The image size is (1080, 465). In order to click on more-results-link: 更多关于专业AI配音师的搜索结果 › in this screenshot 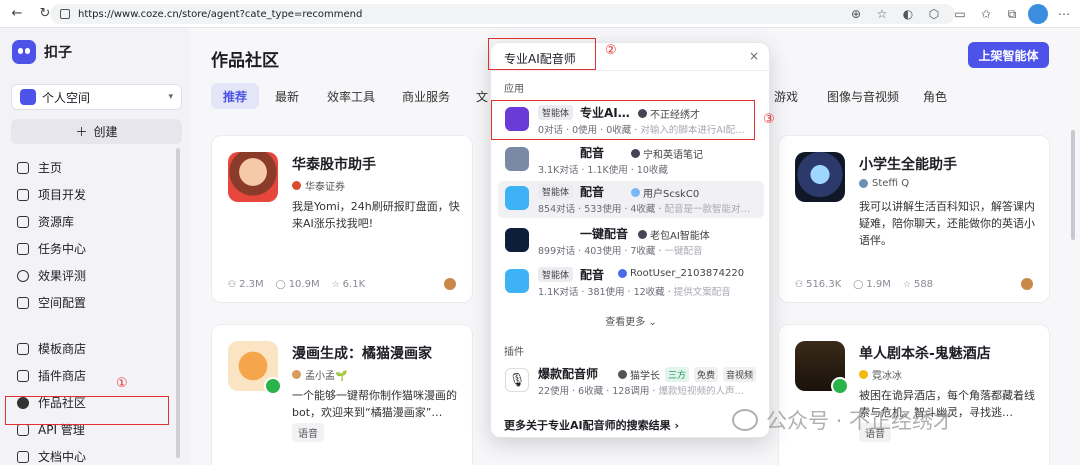, I will do `click(591, 425)`.